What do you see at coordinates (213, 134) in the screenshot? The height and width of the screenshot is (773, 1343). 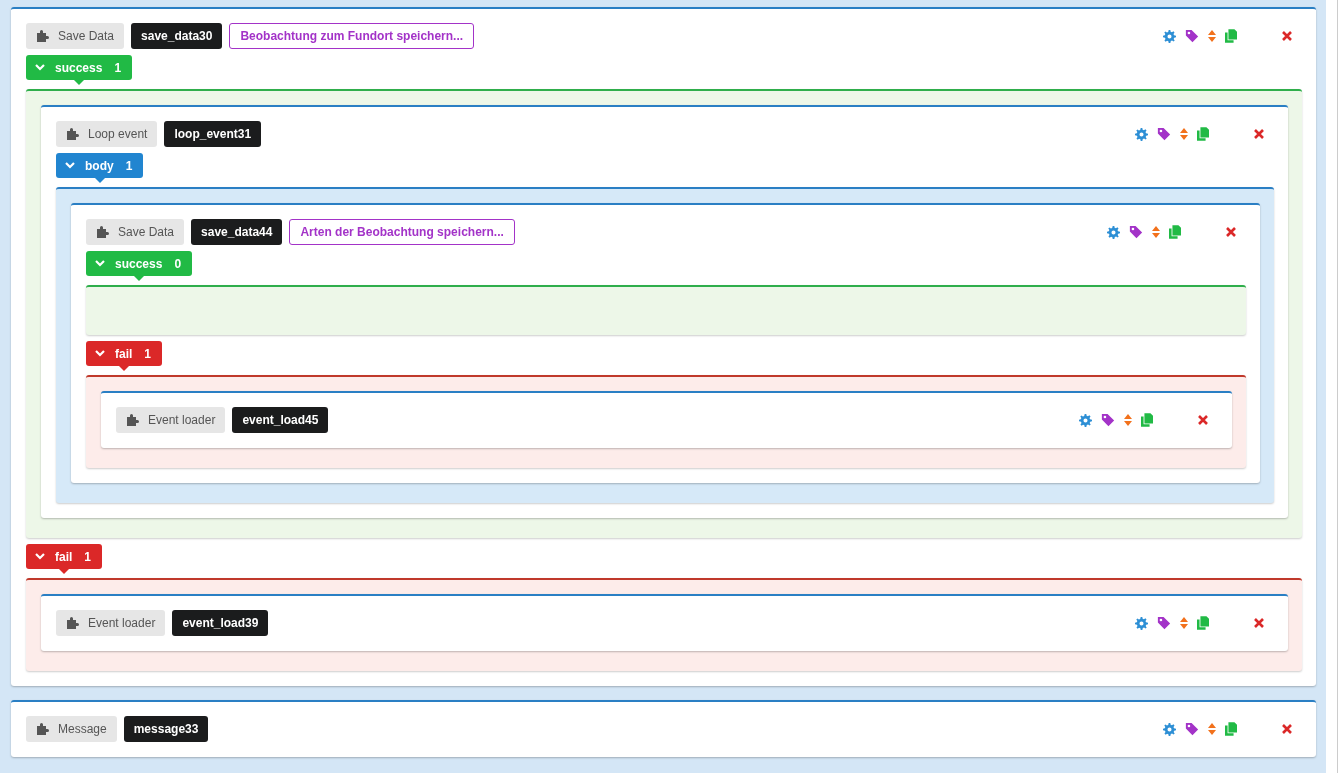 I see `block-id: loop_event31` at bounding box center [213, 134].